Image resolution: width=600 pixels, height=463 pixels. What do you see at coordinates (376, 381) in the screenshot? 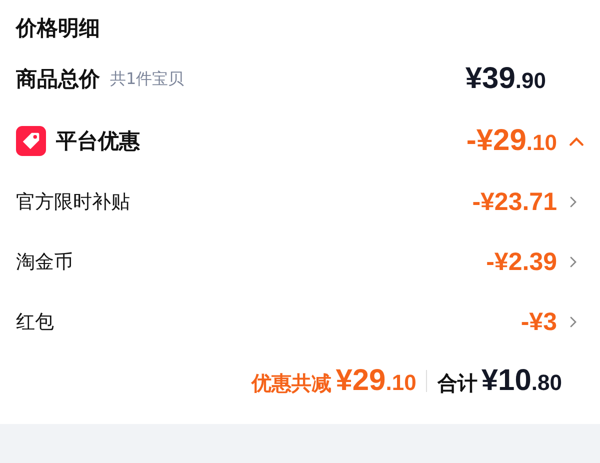
I see `saved-amount: ¥29.10` at bounding box center [376, 381].